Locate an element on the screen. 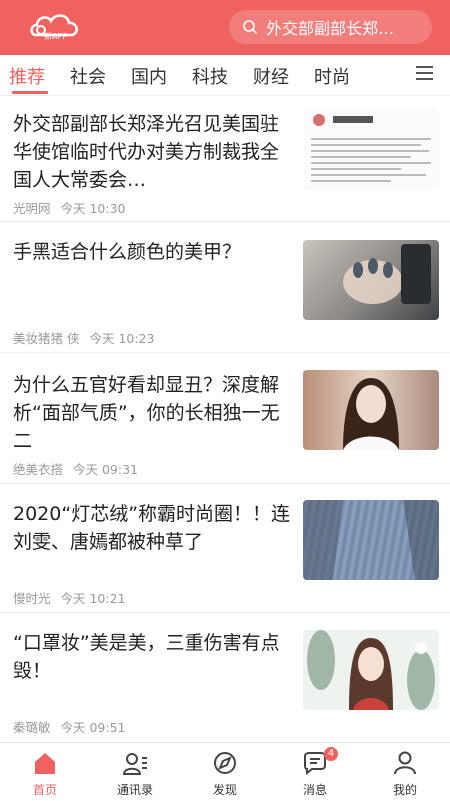 This screenshot has height=801, width=450. category-tabs: 推荐 社会 国内 科技 财经 时尚 is located at coordinates (225, 75).